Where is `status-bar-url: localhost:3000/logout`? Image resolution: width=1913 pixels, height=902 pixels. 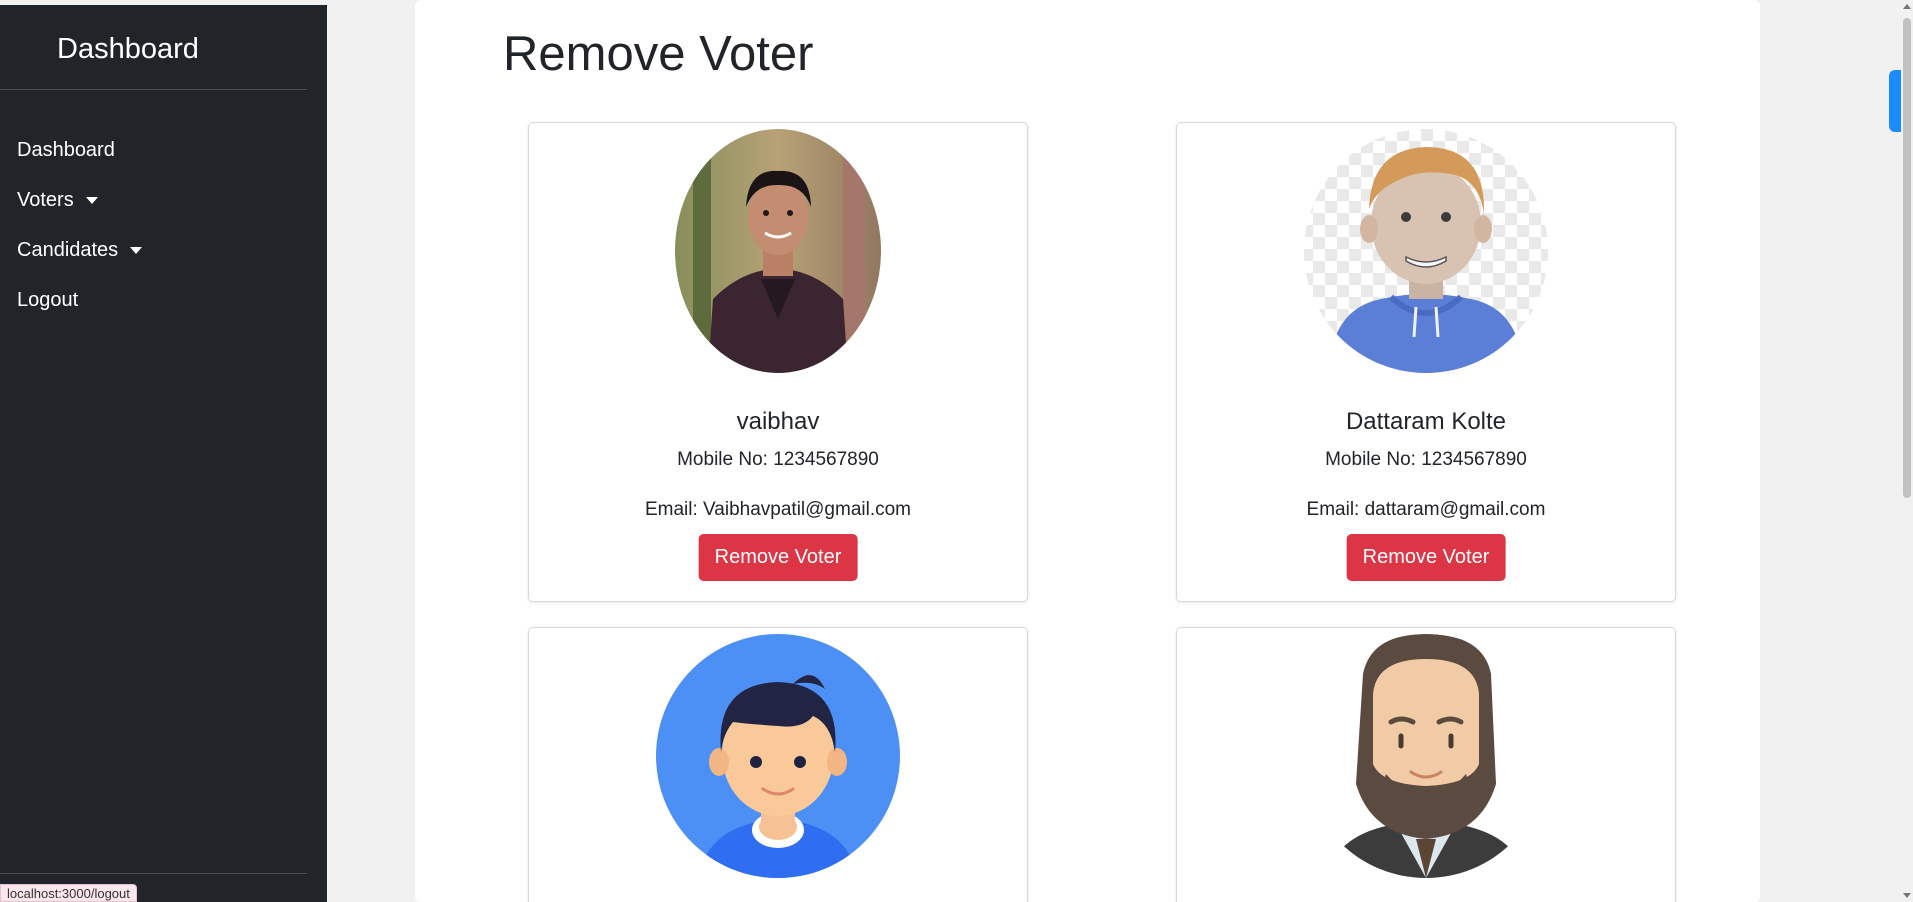
status-bar-url: localhost:3000/logout is located at coordinates (68, 893).